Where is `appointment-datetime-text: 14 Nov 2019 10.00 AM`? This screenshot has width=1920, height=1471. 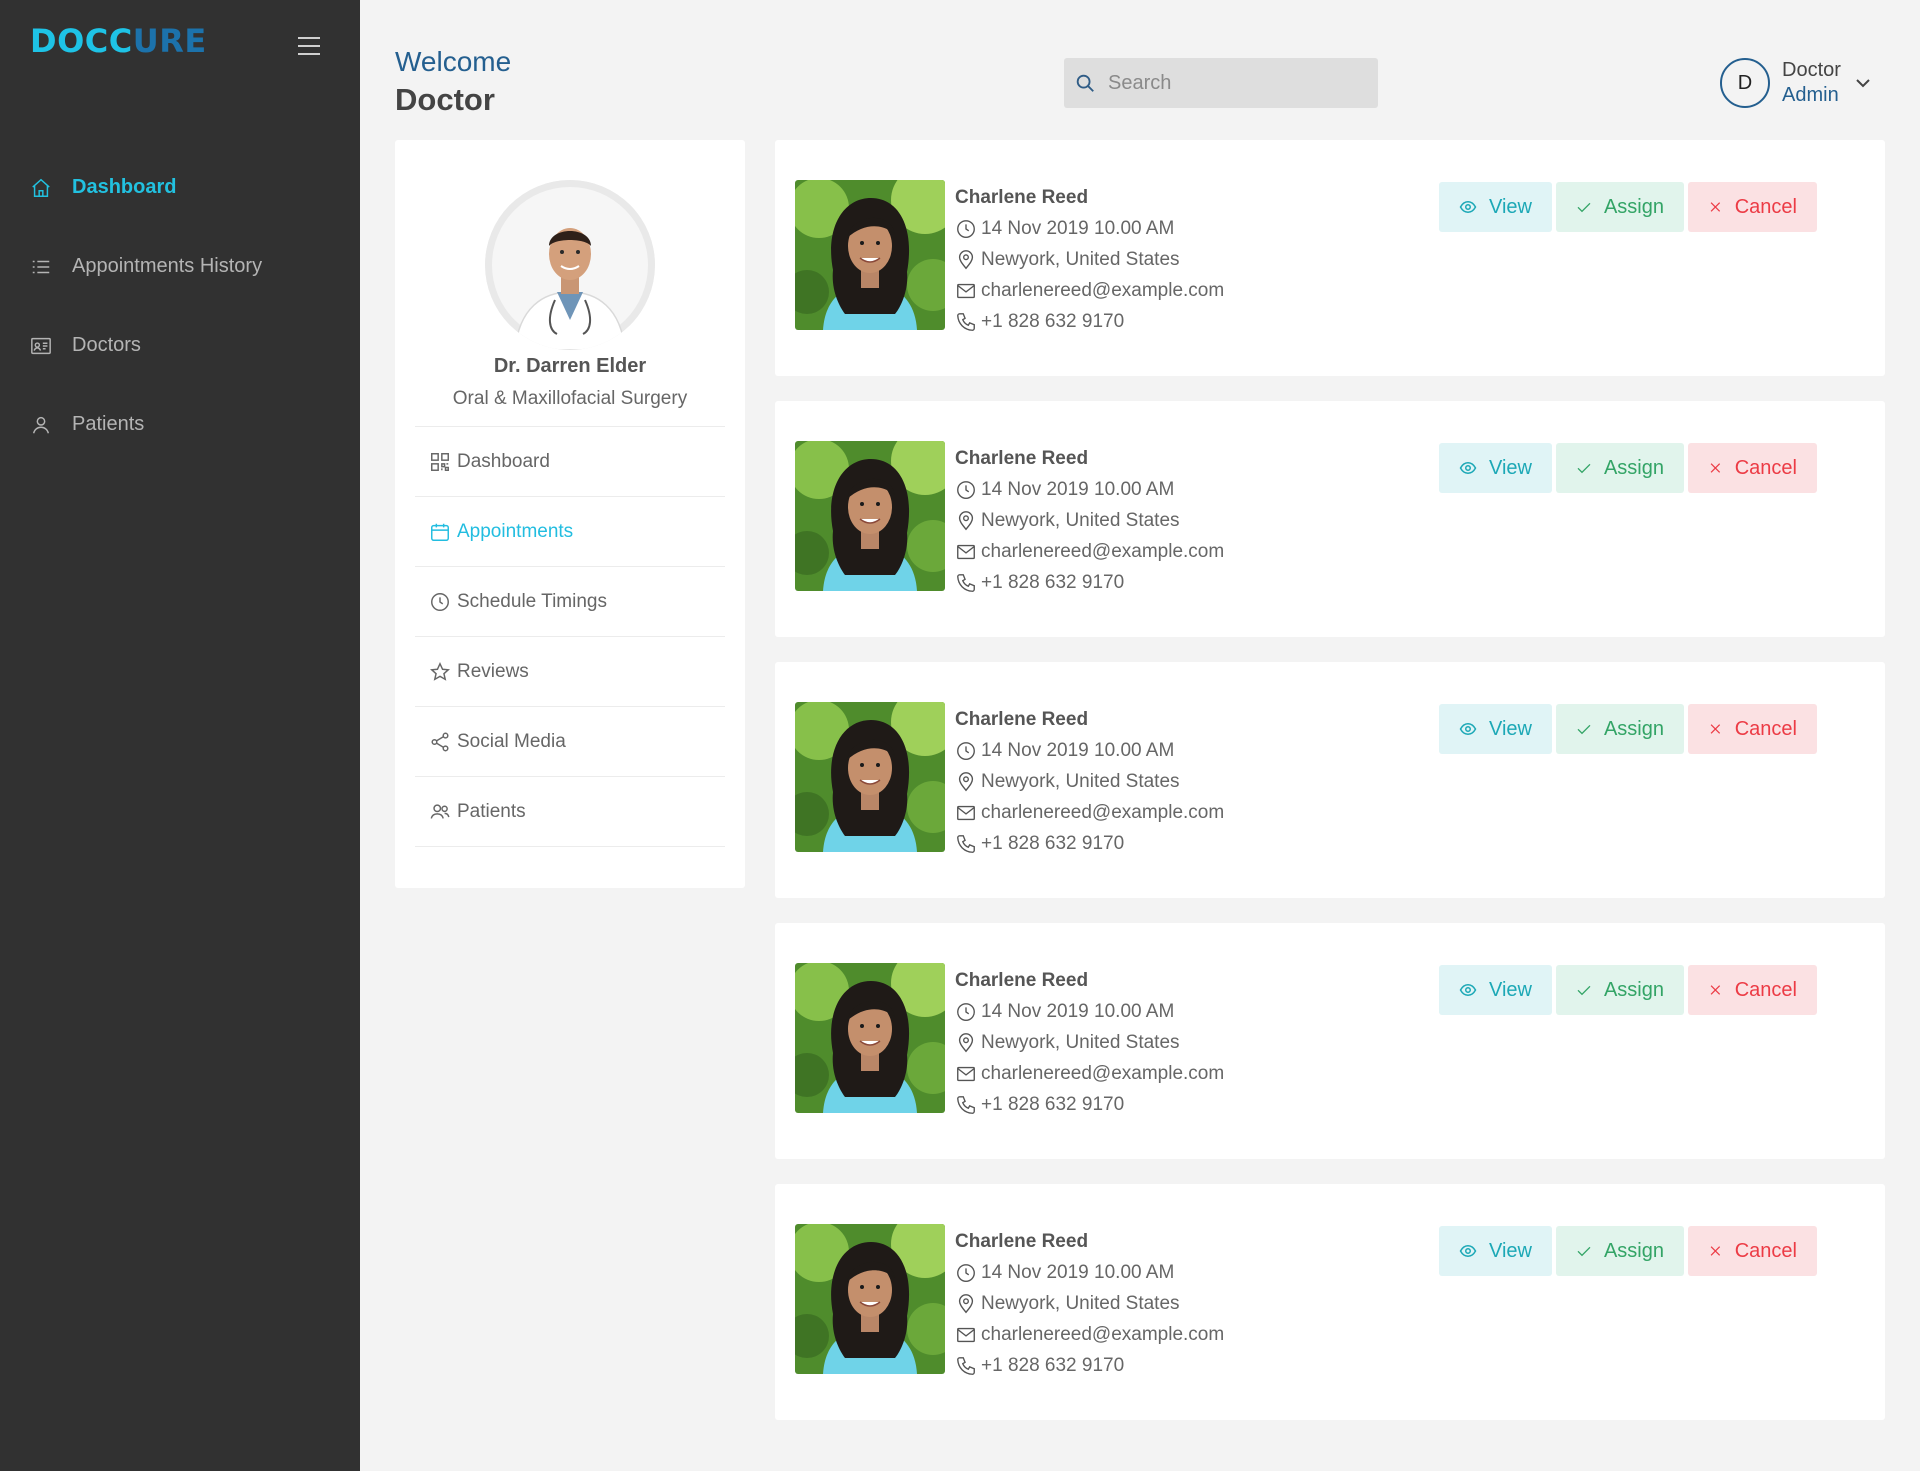
appointment-datetime-text: 14 Nov 2019 10.00 AM is located at coordinates (1078, 750).